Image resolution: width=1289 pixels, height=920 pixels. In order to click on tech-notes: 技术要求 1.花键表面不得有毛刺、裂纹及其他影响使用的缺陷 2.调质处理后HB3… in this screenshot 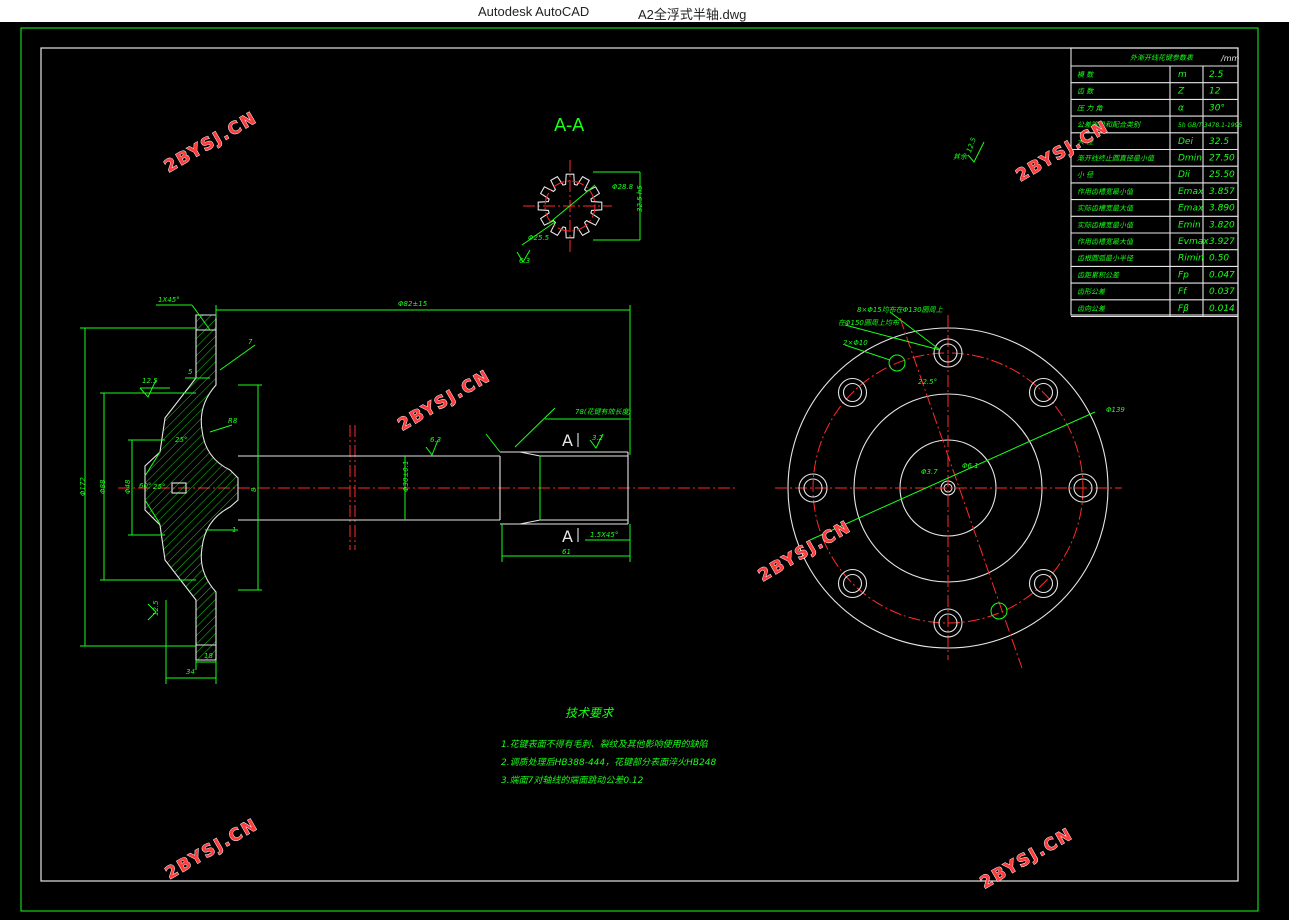, I will do `click(609, 746)`.